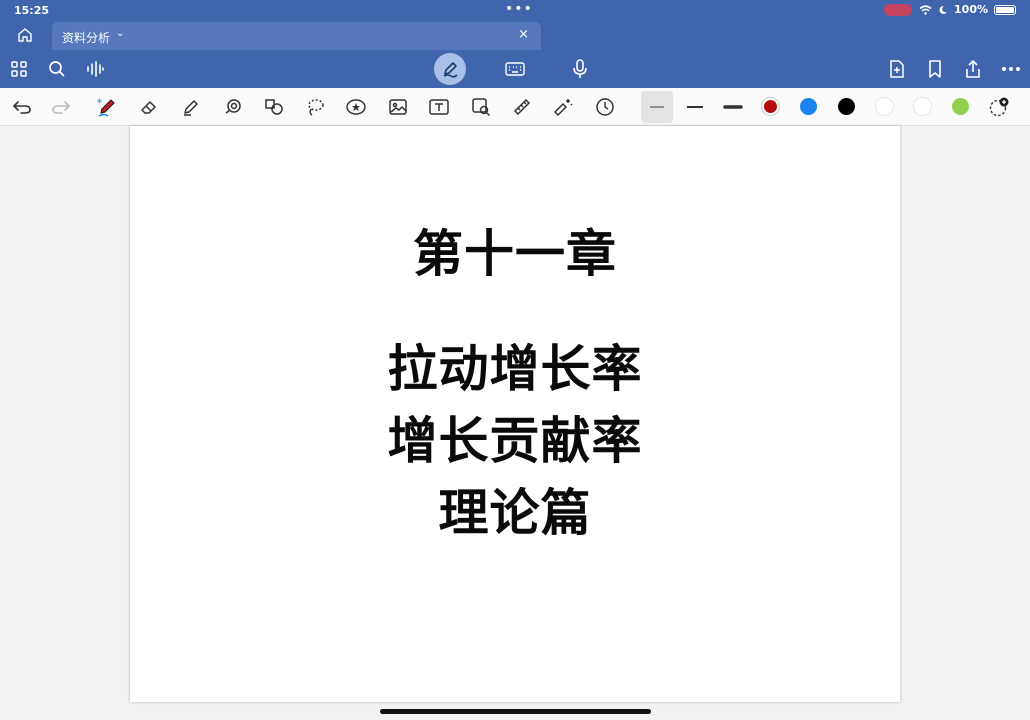 The width and height of the screenshot is (1030, 720). What do you see at coordinates (971, 9) in the screenshot?
I see `battery-percent: 100%` at bounding box center [971, 9].